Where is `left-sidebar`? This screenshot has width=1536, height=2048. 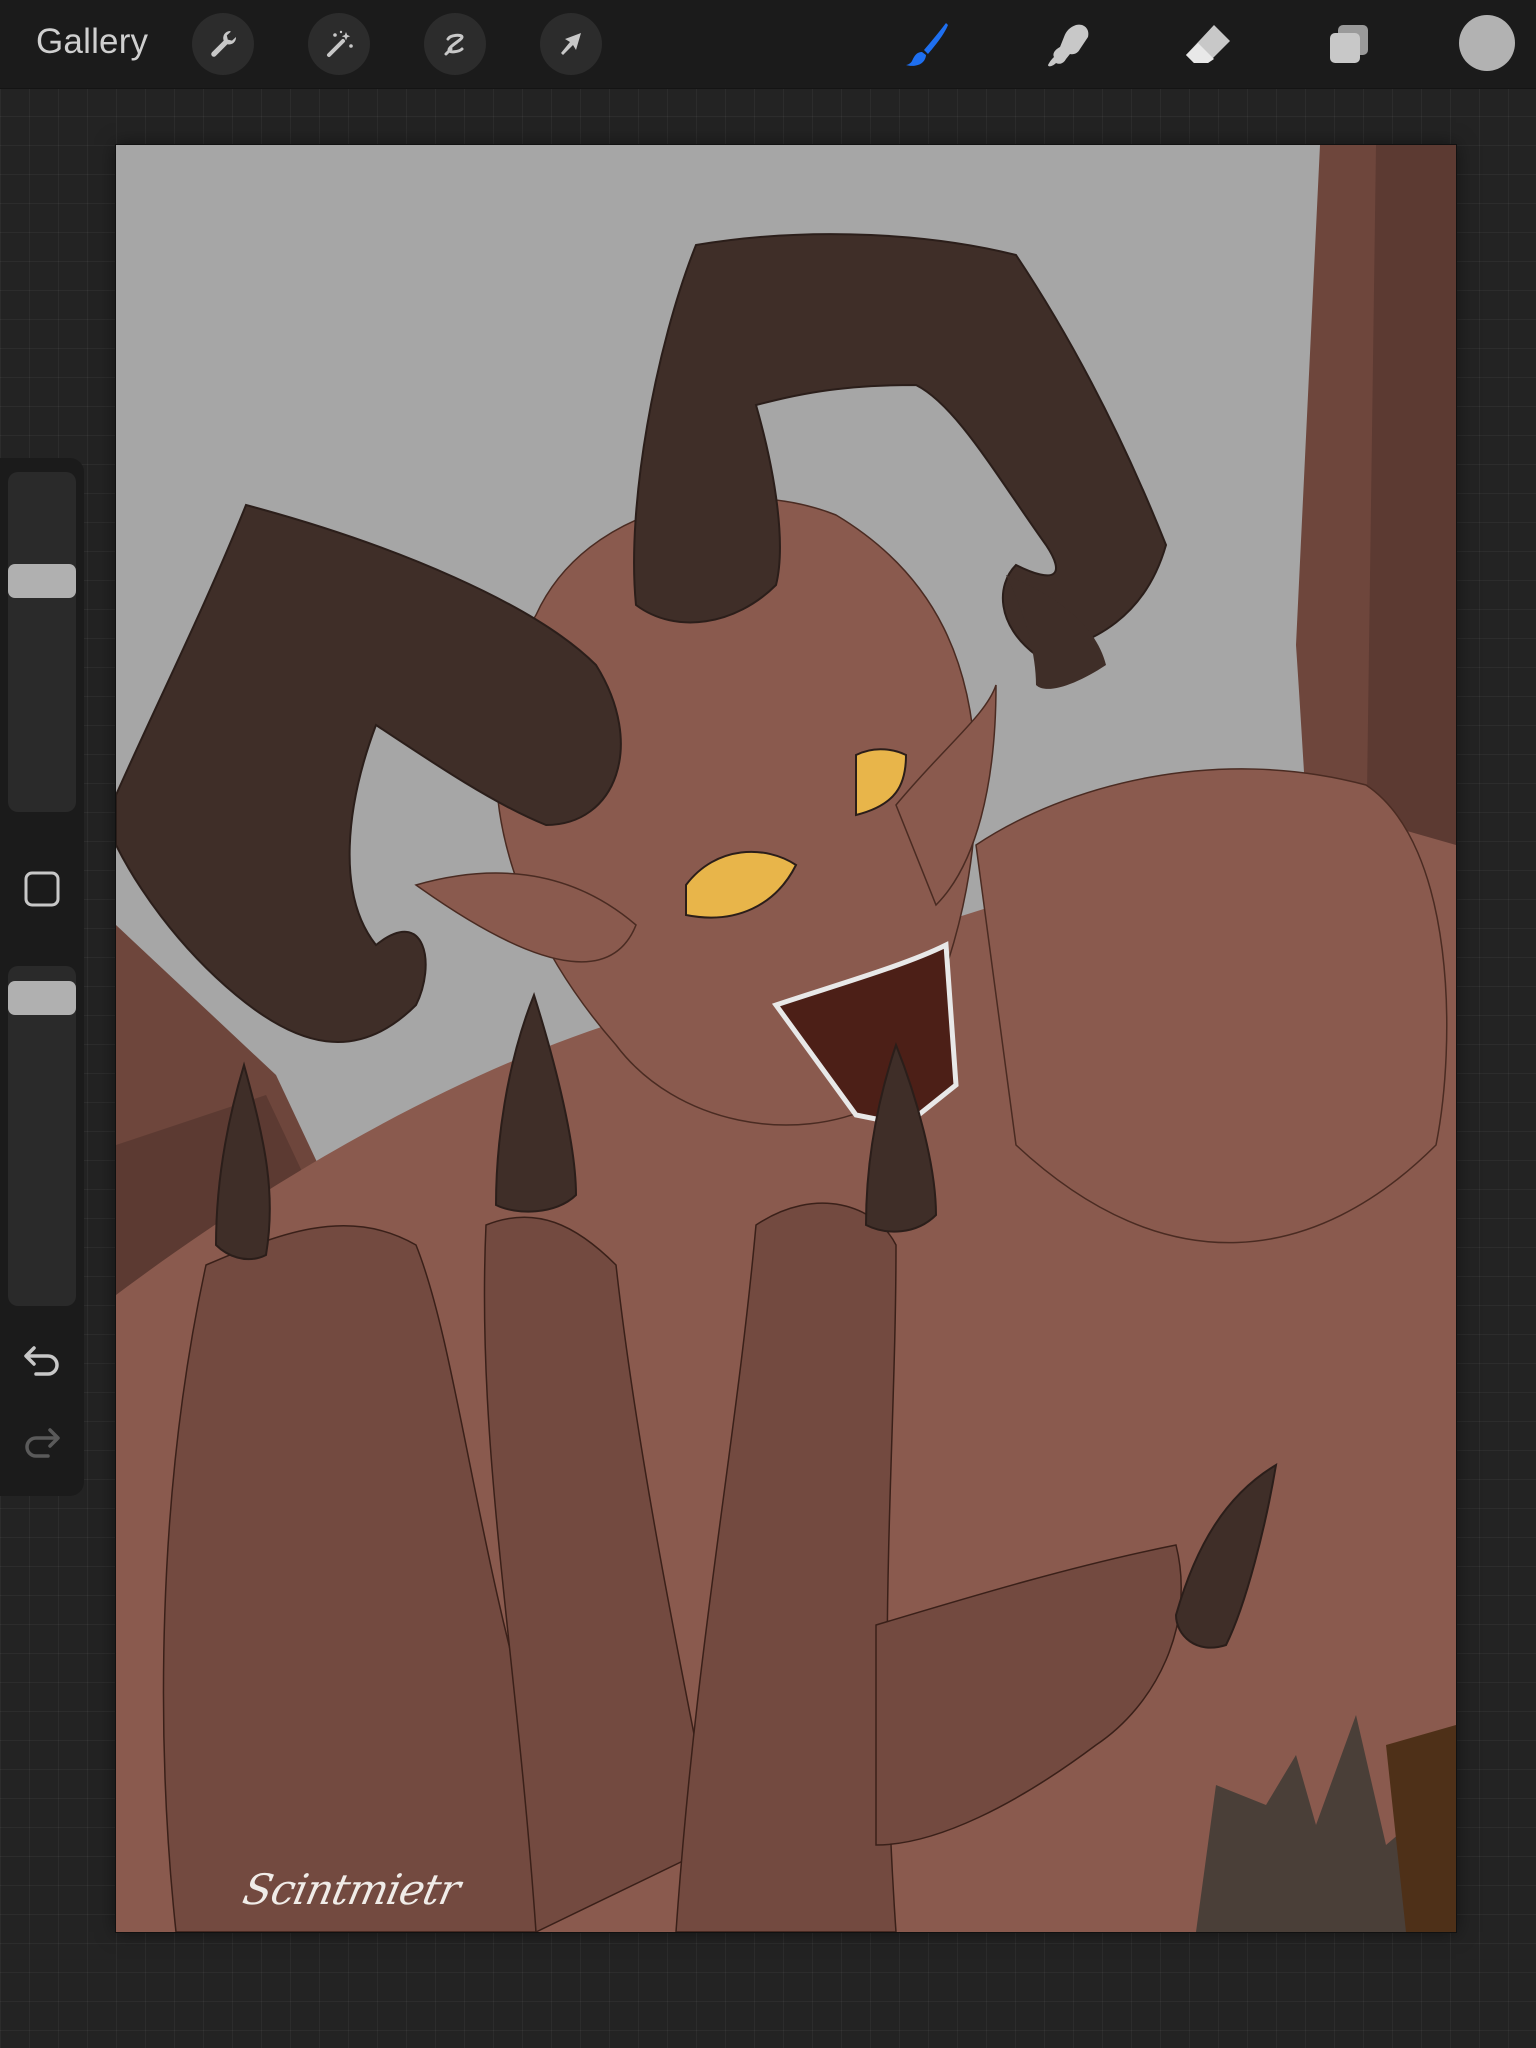
left-sidebar is located at coordinates (42, 977).